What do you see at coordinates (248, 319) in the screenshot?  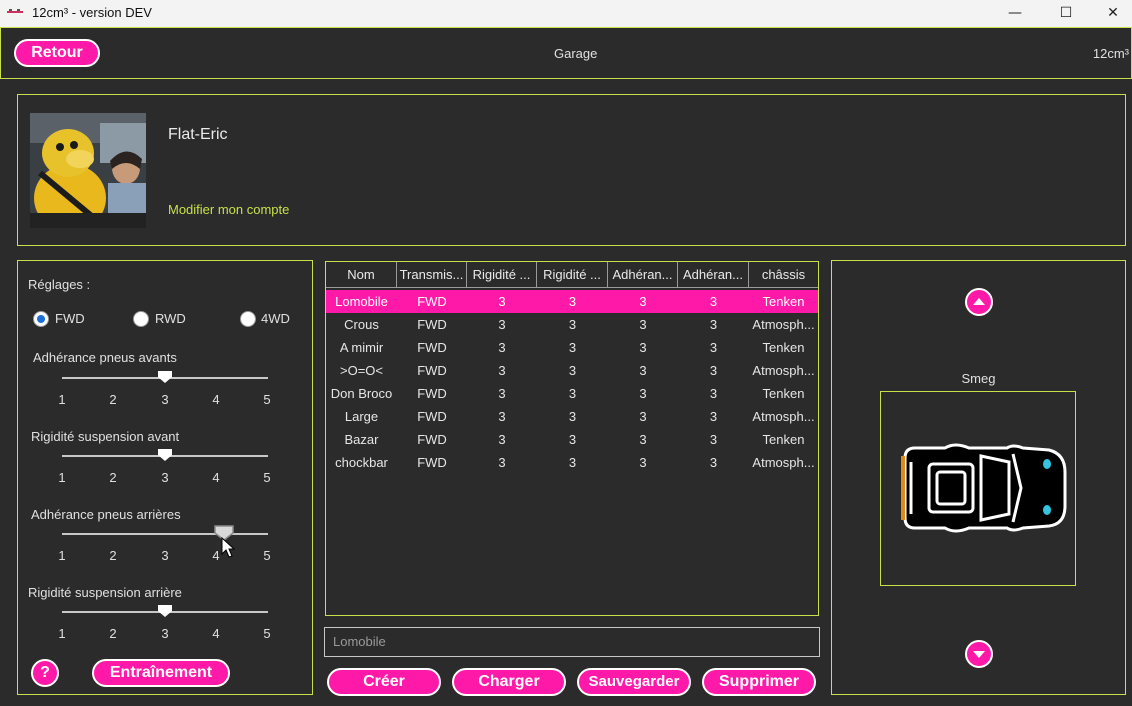 I see `radio-4wd` at bounding box center [248, 319].